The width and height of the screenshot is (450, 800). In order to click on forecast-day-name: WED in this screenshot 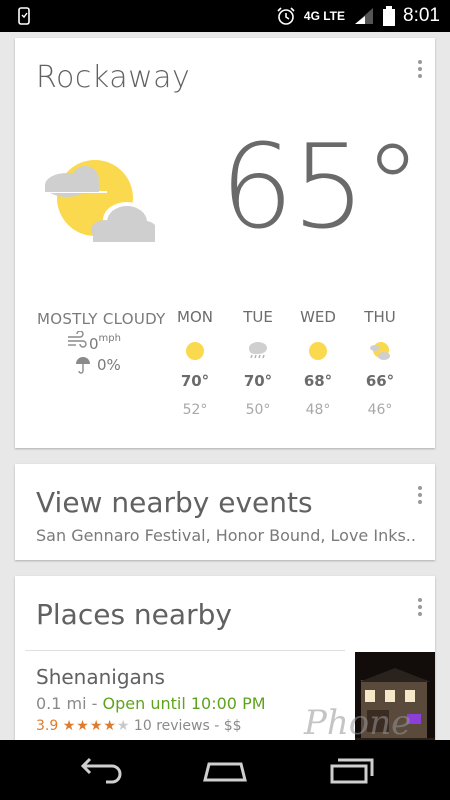, I will do `click(318, 317)`.